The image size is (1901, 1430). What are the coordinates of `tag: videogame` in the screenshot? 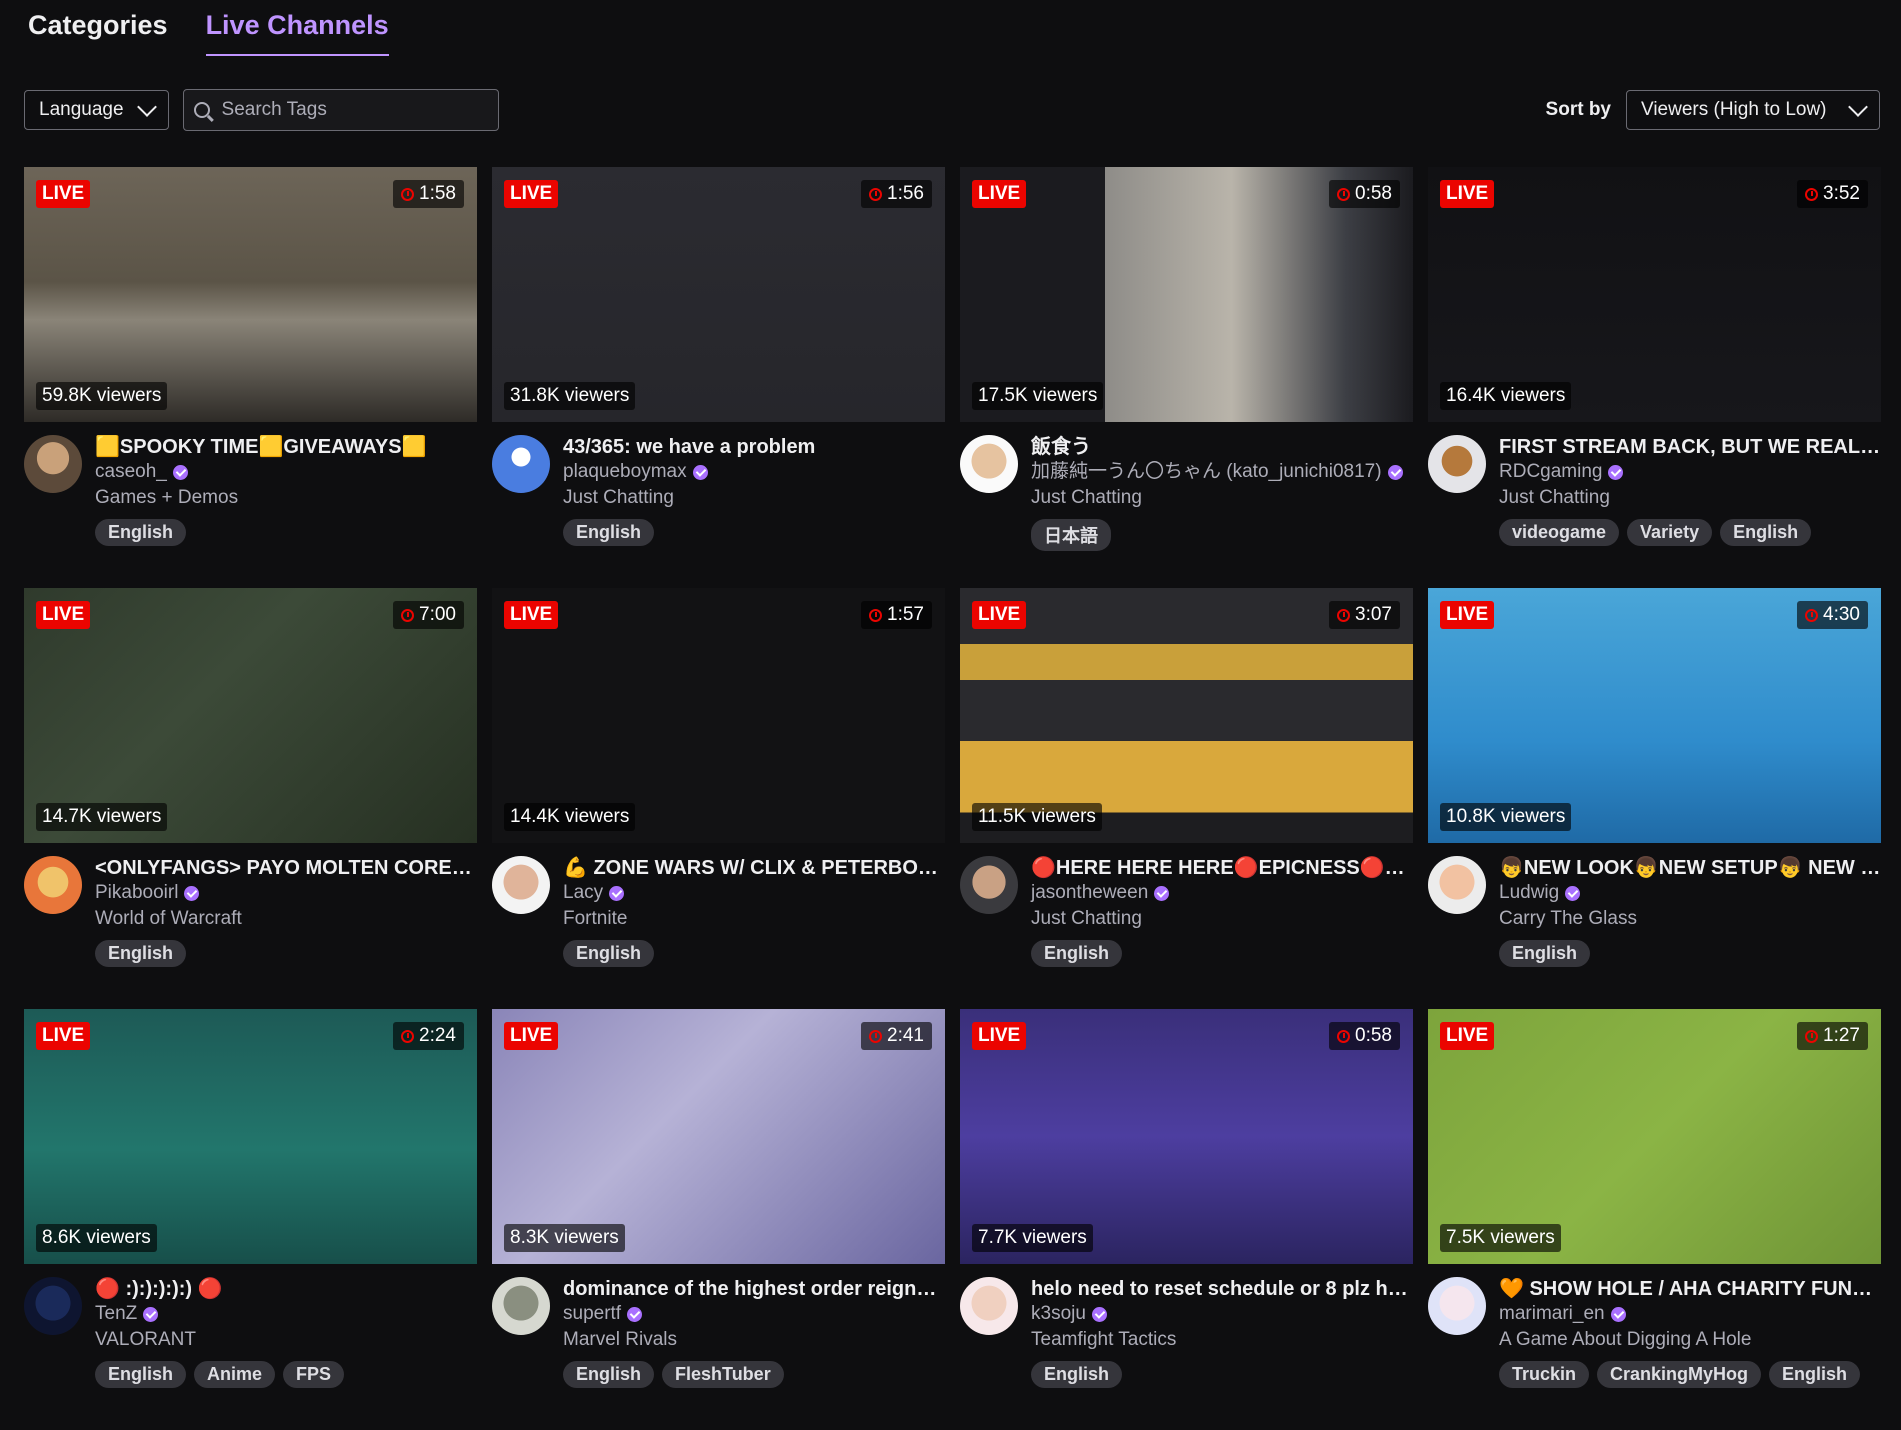 It's located at (1559, 532).